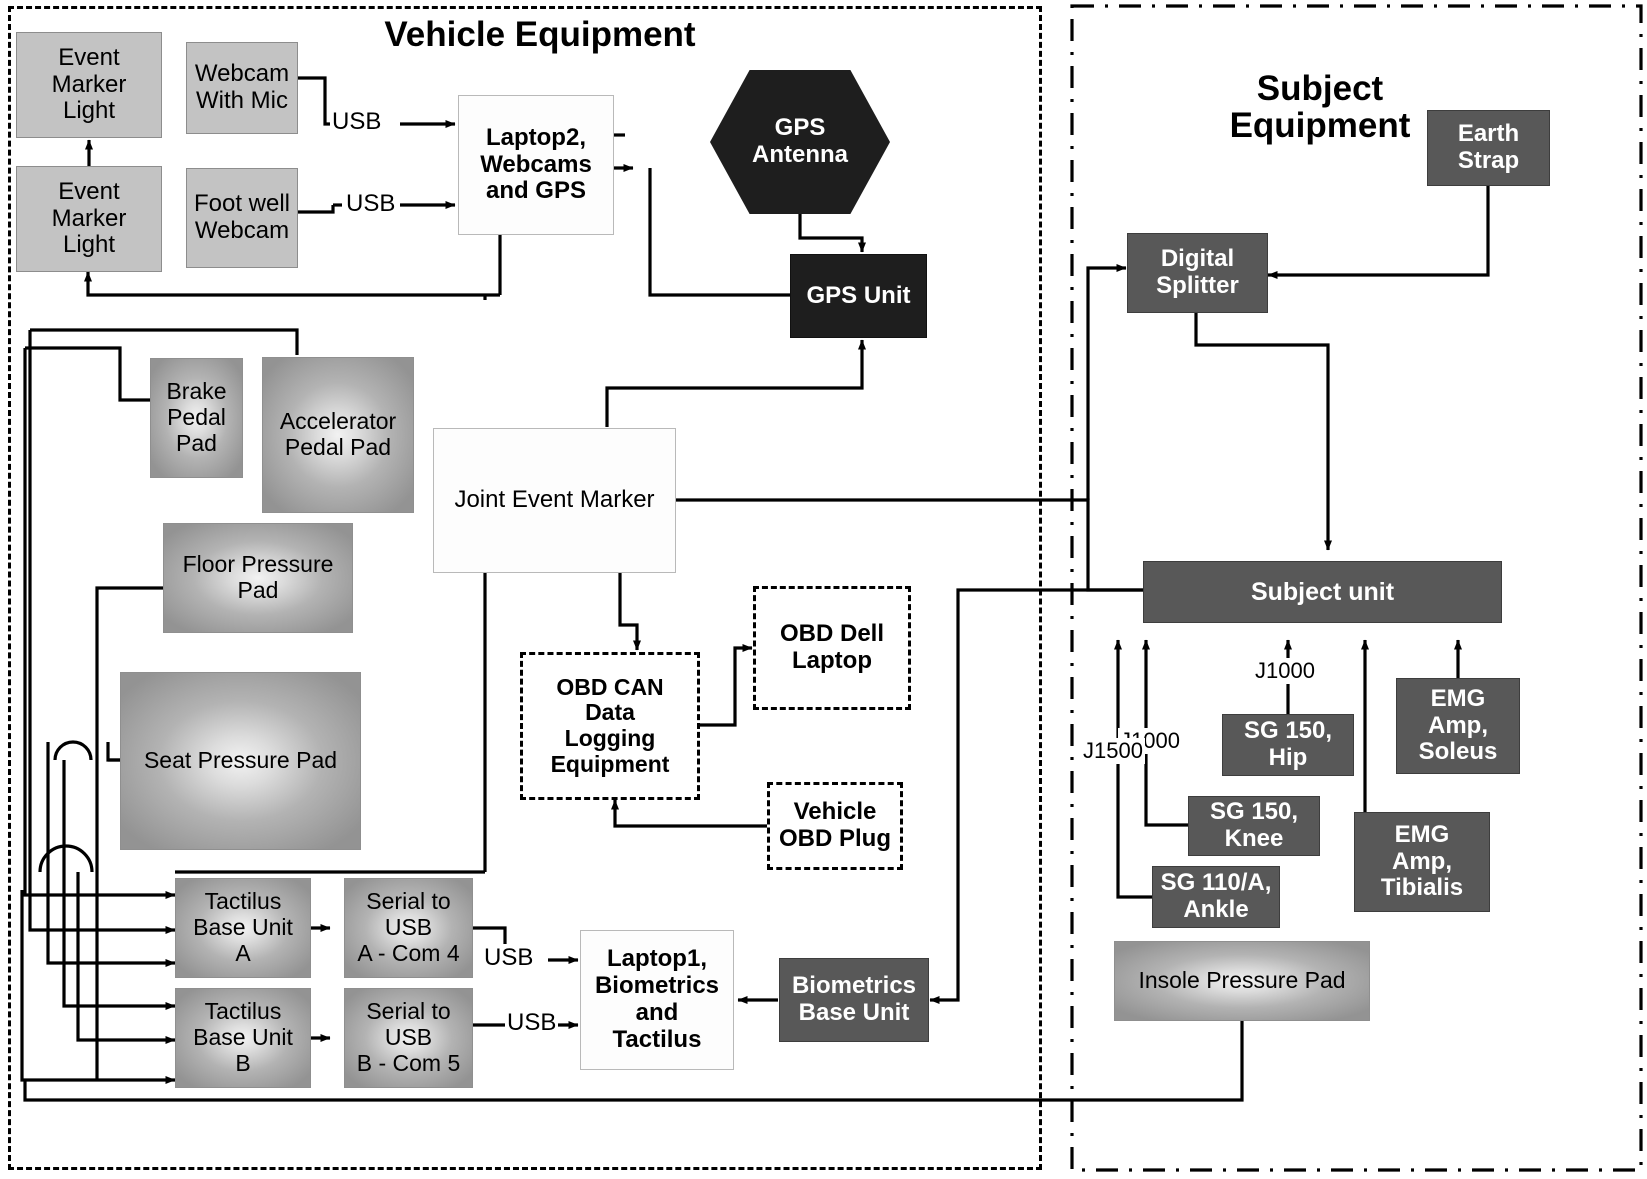 The width and height of the screenshot is (1647, 1179). What do you see at coordinates (1113, 751) in the screenshot?
I see `j1500-label-ankle: J1500` at bounding box center [1113, 751].